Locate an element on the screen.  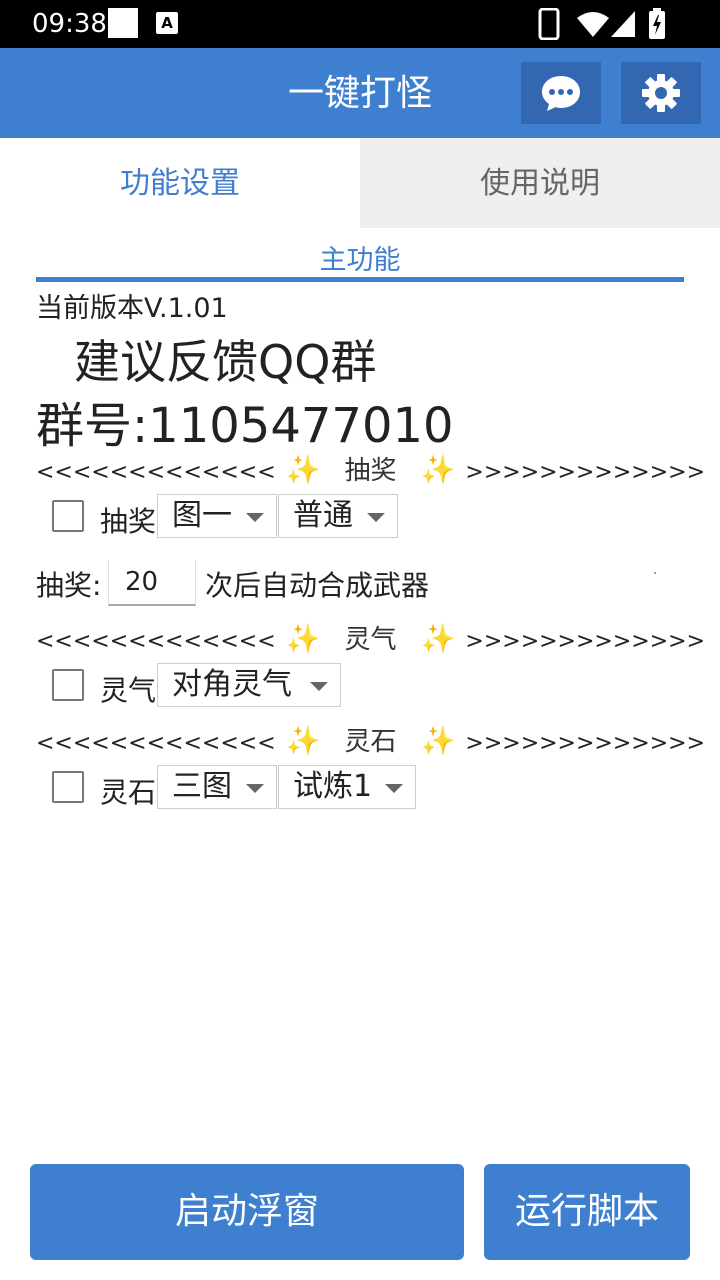
section-title: 主功能 is located at coordinates (360, 260).